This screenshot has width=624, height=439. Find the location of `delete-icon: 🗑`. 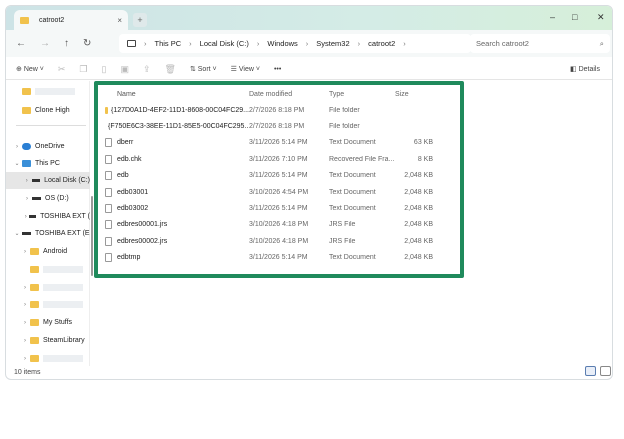

delete-icon: 🗑 is located at coordinates (170, 69).